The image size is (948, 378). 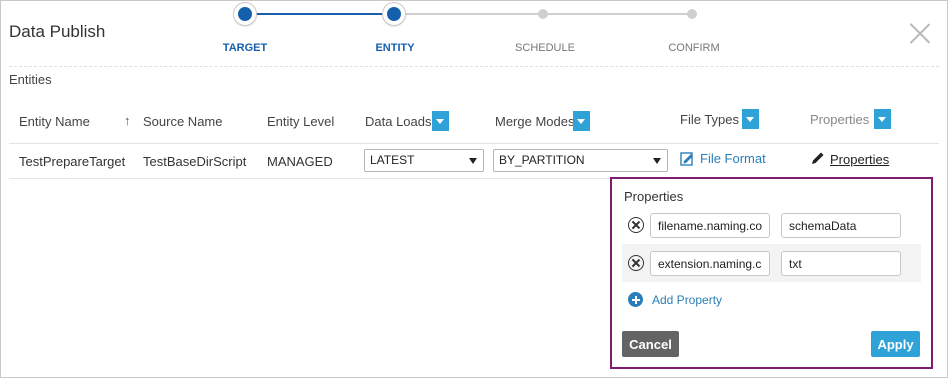 What do you see at coordinates (195, 161) in the screenshot?
I see `cell-source-name: TestBaseDirScript` at bounding box center [195, 161].